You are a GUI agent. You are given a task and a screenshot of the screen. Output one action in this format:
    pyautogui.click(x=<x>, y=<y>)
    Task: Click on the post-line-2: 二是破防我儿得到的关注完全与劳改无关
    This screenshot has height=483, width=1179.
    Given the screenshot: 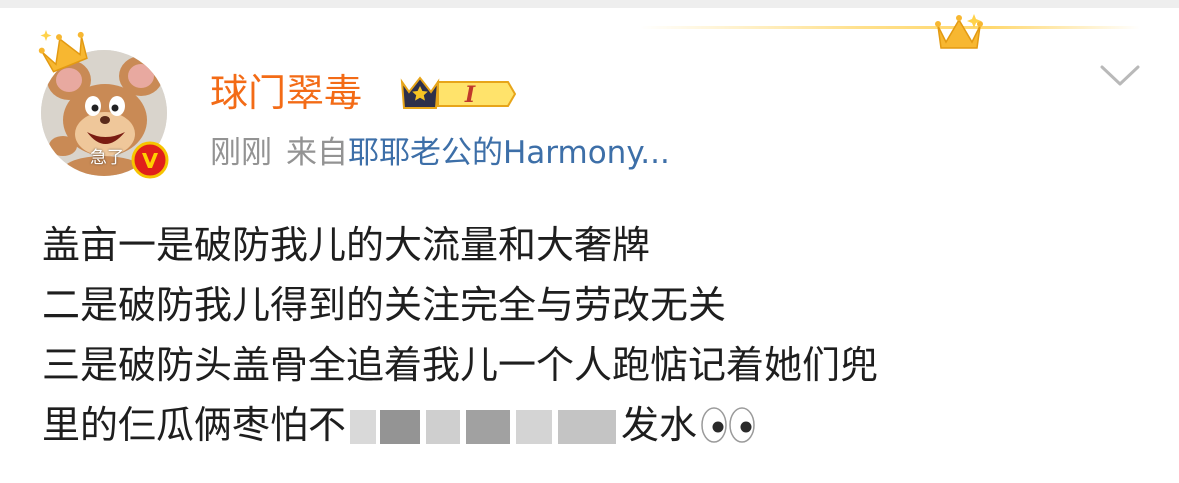 What is the action you would take?
    pyautogui.click(x=384, y=305)
    